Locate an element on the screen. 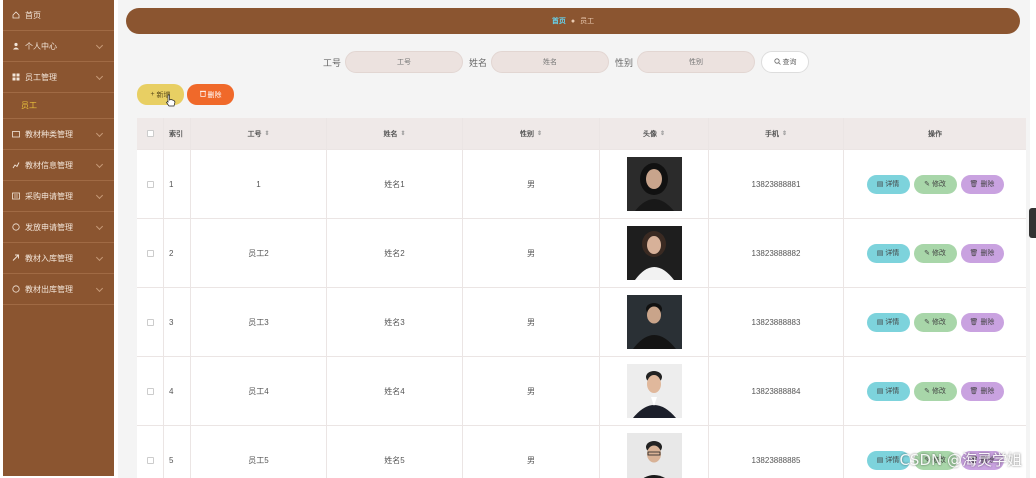 The height and width of the screenshot is (478, 1036). sidebar-item-stock-in: 教材入库管理 is located at coordinates (58, 258).